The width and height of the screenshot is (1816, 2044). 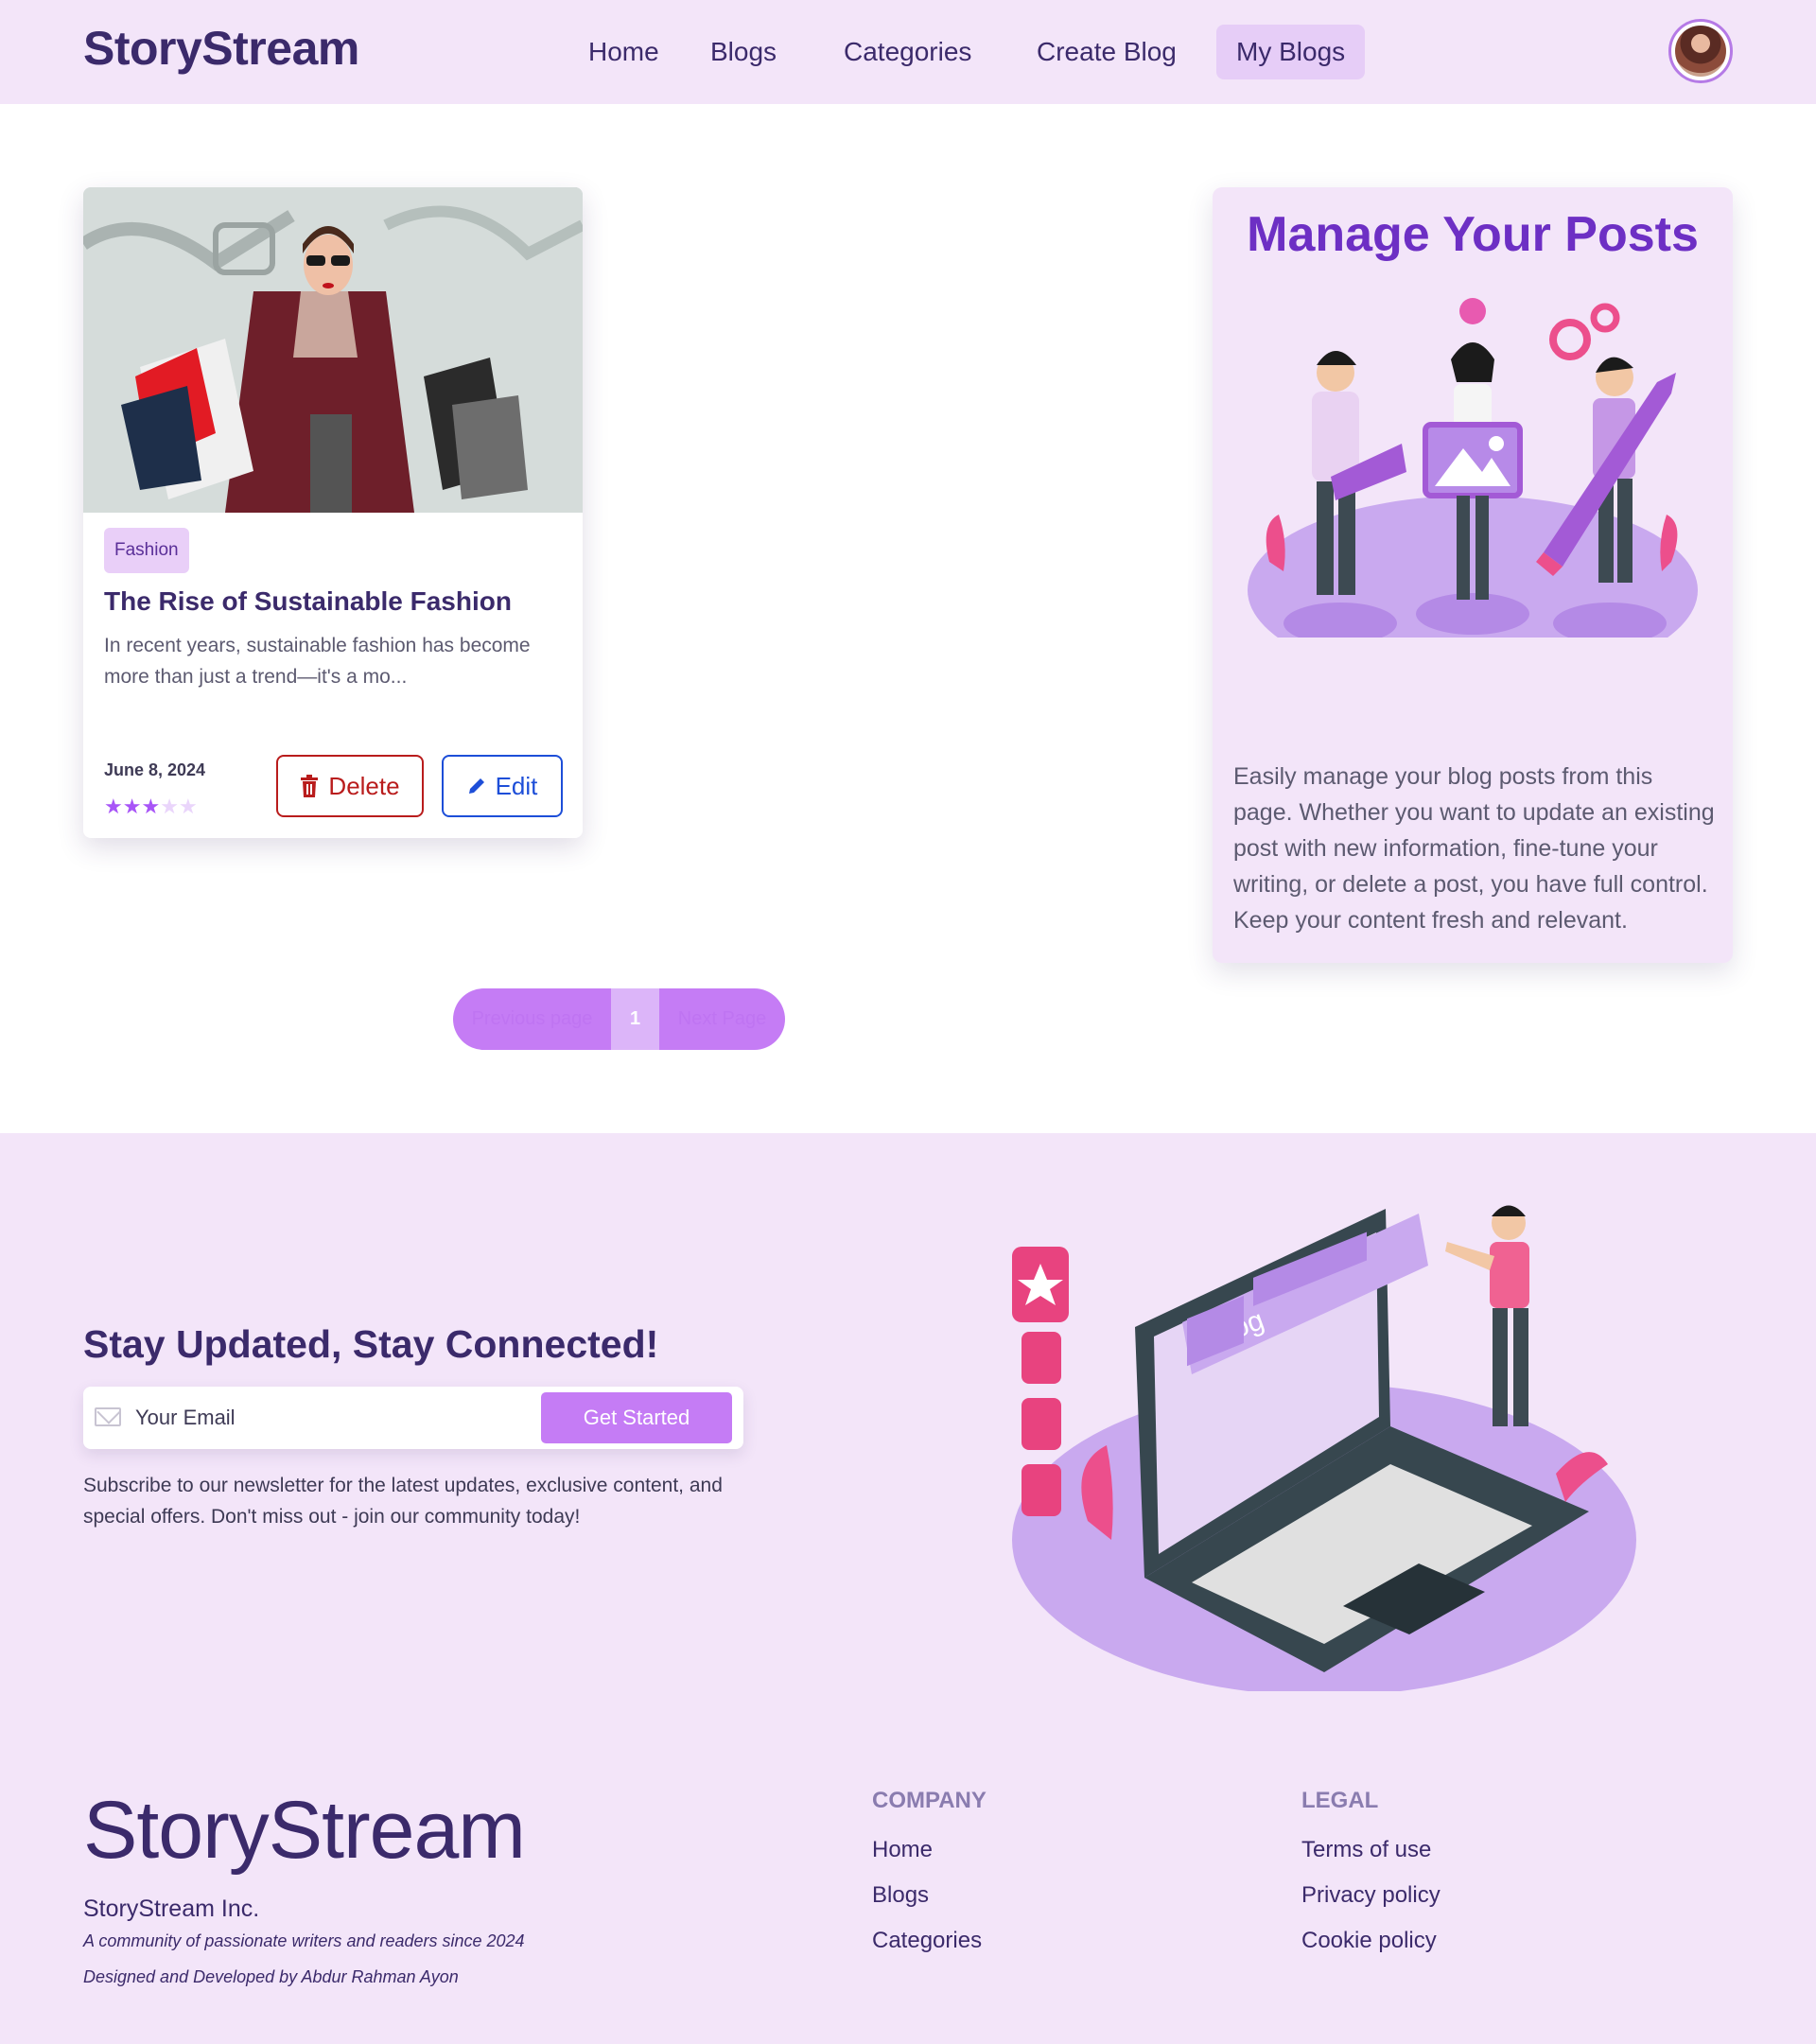 I want to click on avatar-icon, so click(x=1700, y=51).